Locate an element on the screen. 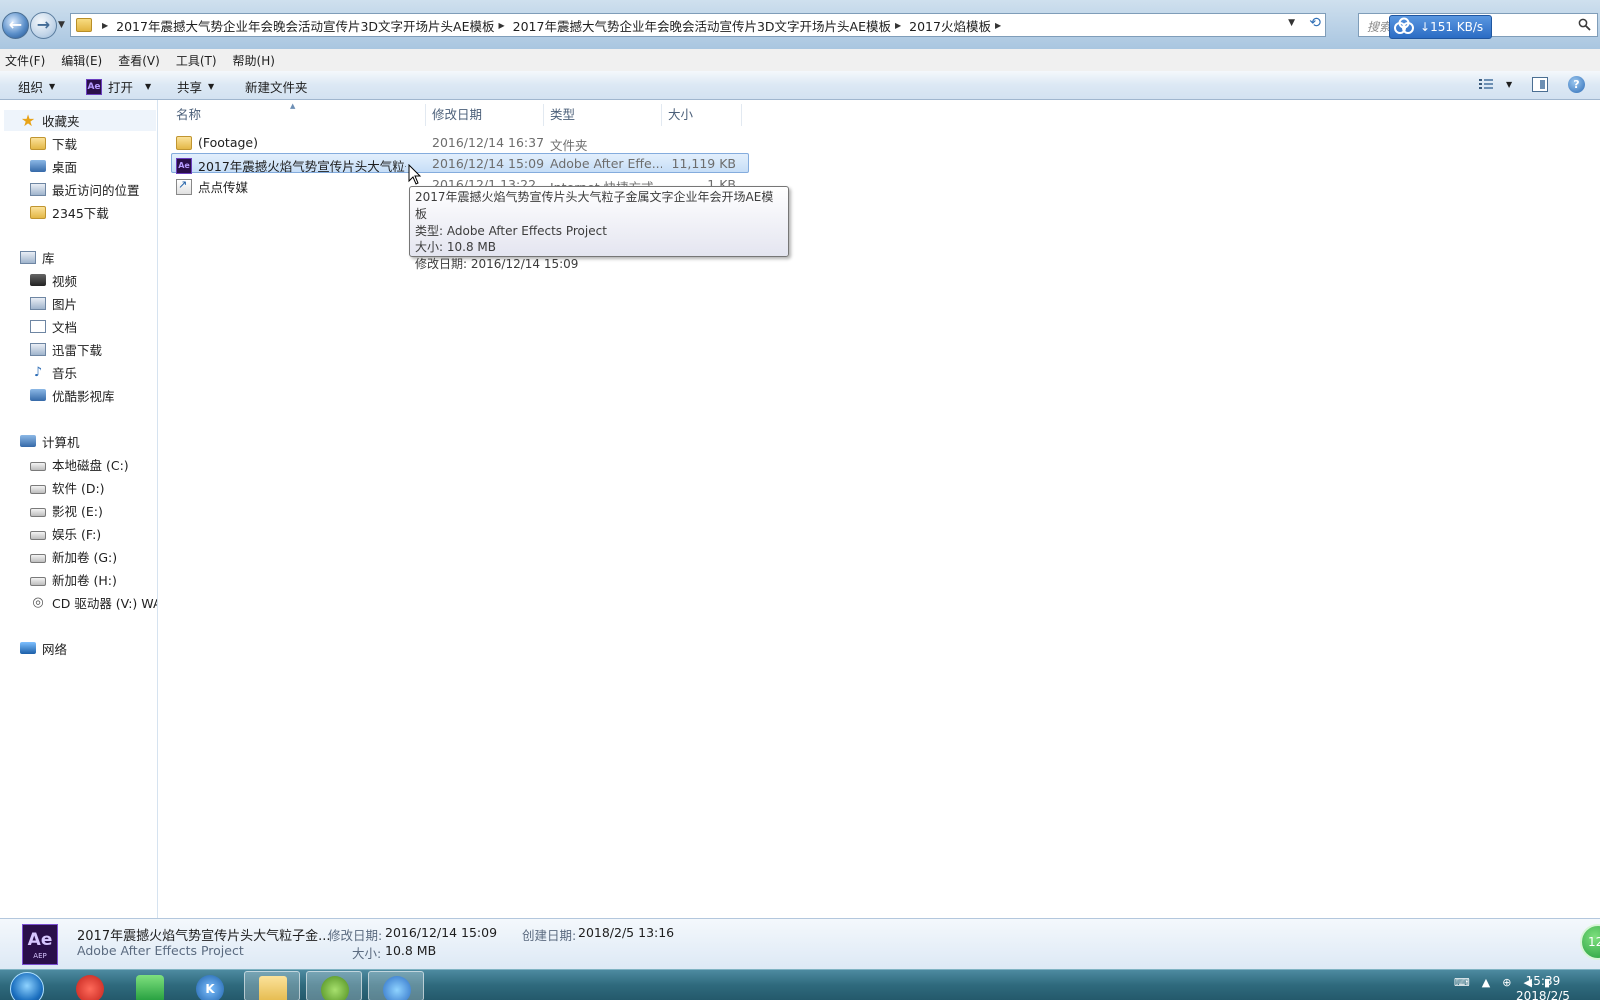 Image resolution: width=1600 pixels, height=1000 pixels. chevron-up-icon: ▲ is located at coordinates (1486, 982).